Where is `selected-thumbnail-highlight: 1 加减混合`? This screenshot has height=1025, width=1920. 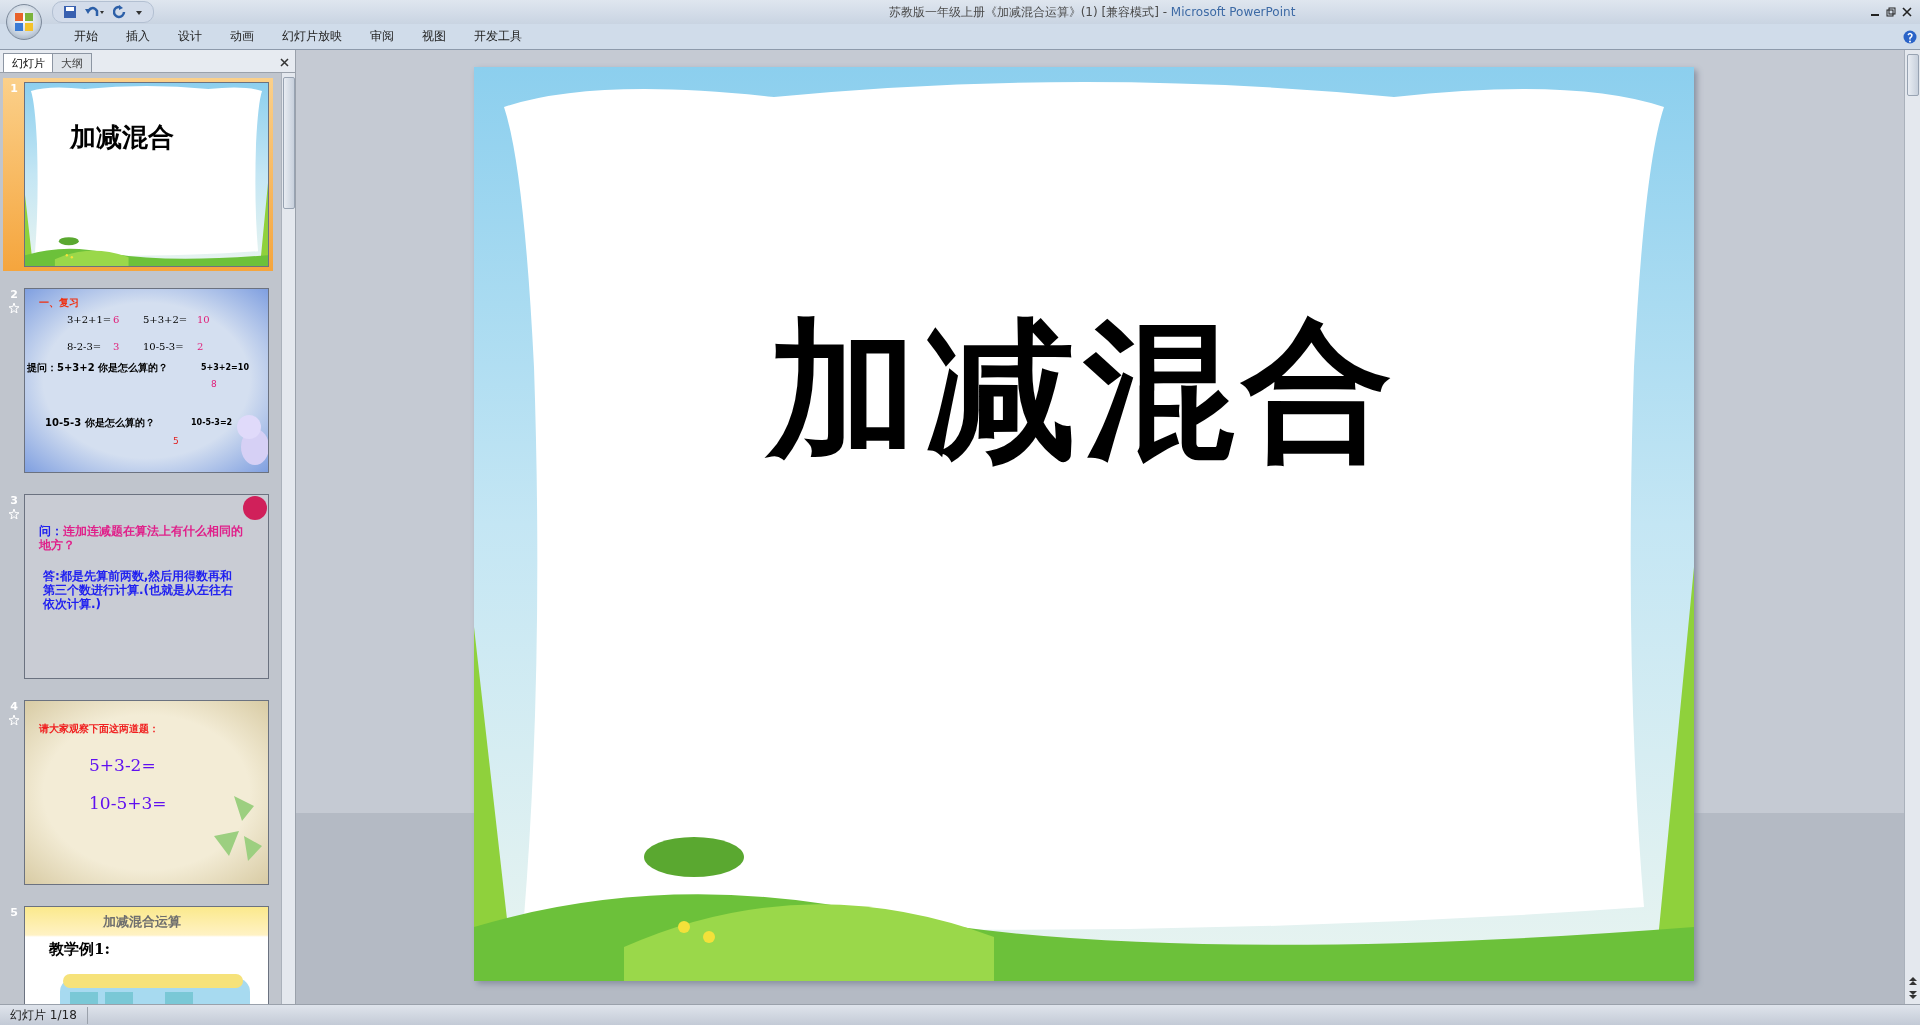 selected-thumbnail-highlight: 1 加减混合 is located at coordinates (138, 174).